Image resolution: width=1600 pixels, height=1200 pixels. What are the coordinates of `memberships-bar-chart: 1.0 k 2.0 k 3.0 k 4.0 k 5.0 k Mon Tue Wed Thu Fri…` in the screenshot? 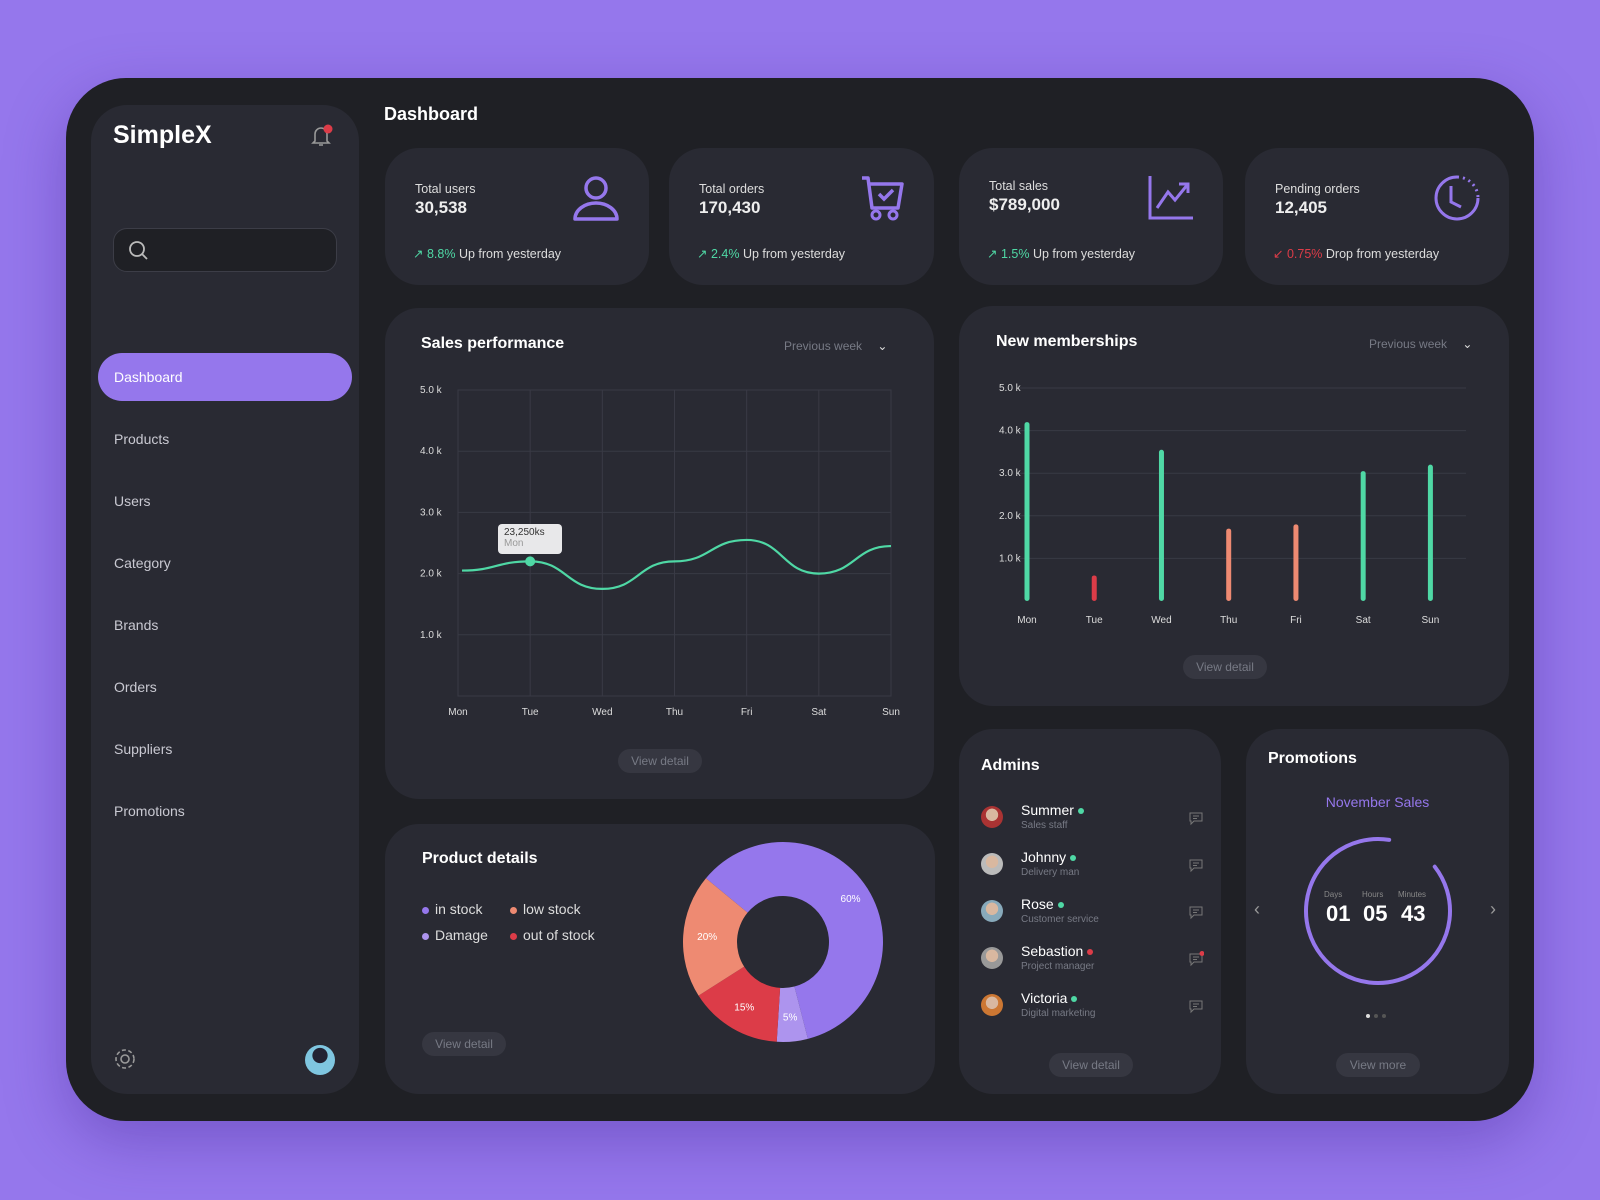 It's located at (1232, 504).